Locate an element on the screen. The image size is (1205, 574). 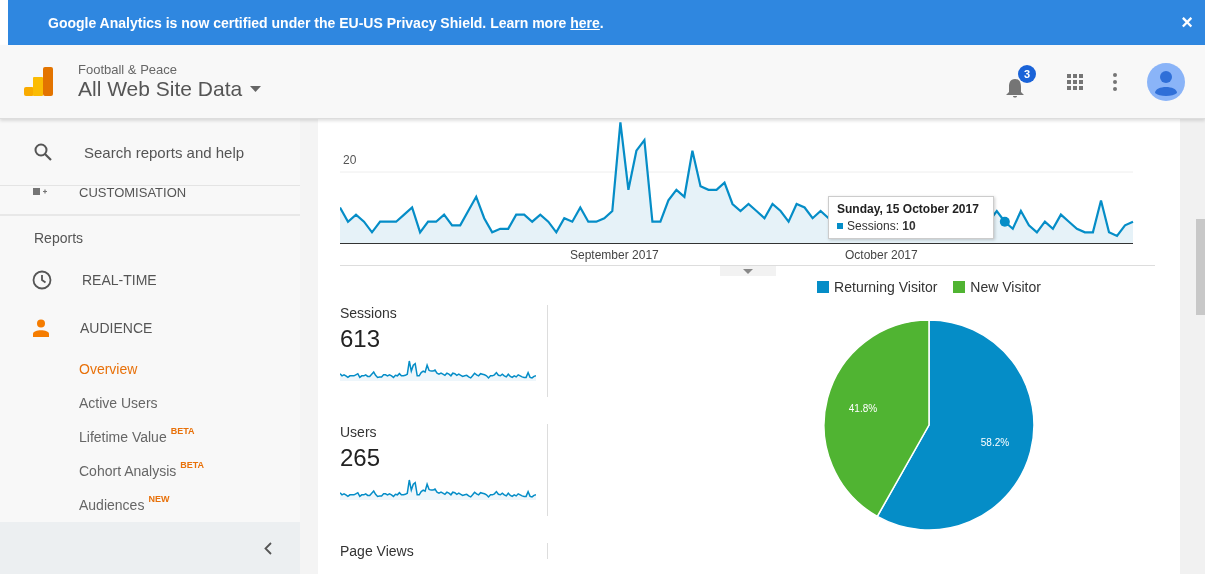
customisation-icon is located at coordinates (40, 191).